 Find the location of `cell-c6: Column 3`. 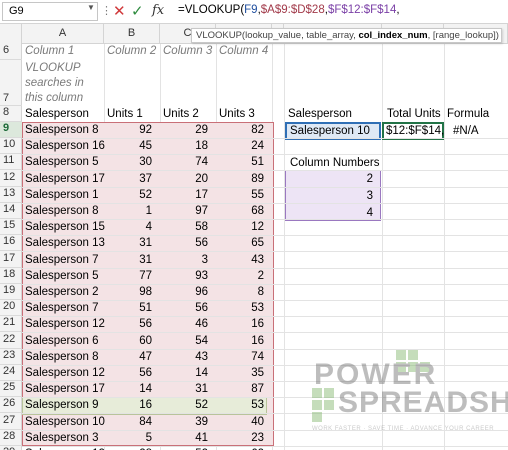

cell-c6: Column 3 is located at coordinates (187, 51).